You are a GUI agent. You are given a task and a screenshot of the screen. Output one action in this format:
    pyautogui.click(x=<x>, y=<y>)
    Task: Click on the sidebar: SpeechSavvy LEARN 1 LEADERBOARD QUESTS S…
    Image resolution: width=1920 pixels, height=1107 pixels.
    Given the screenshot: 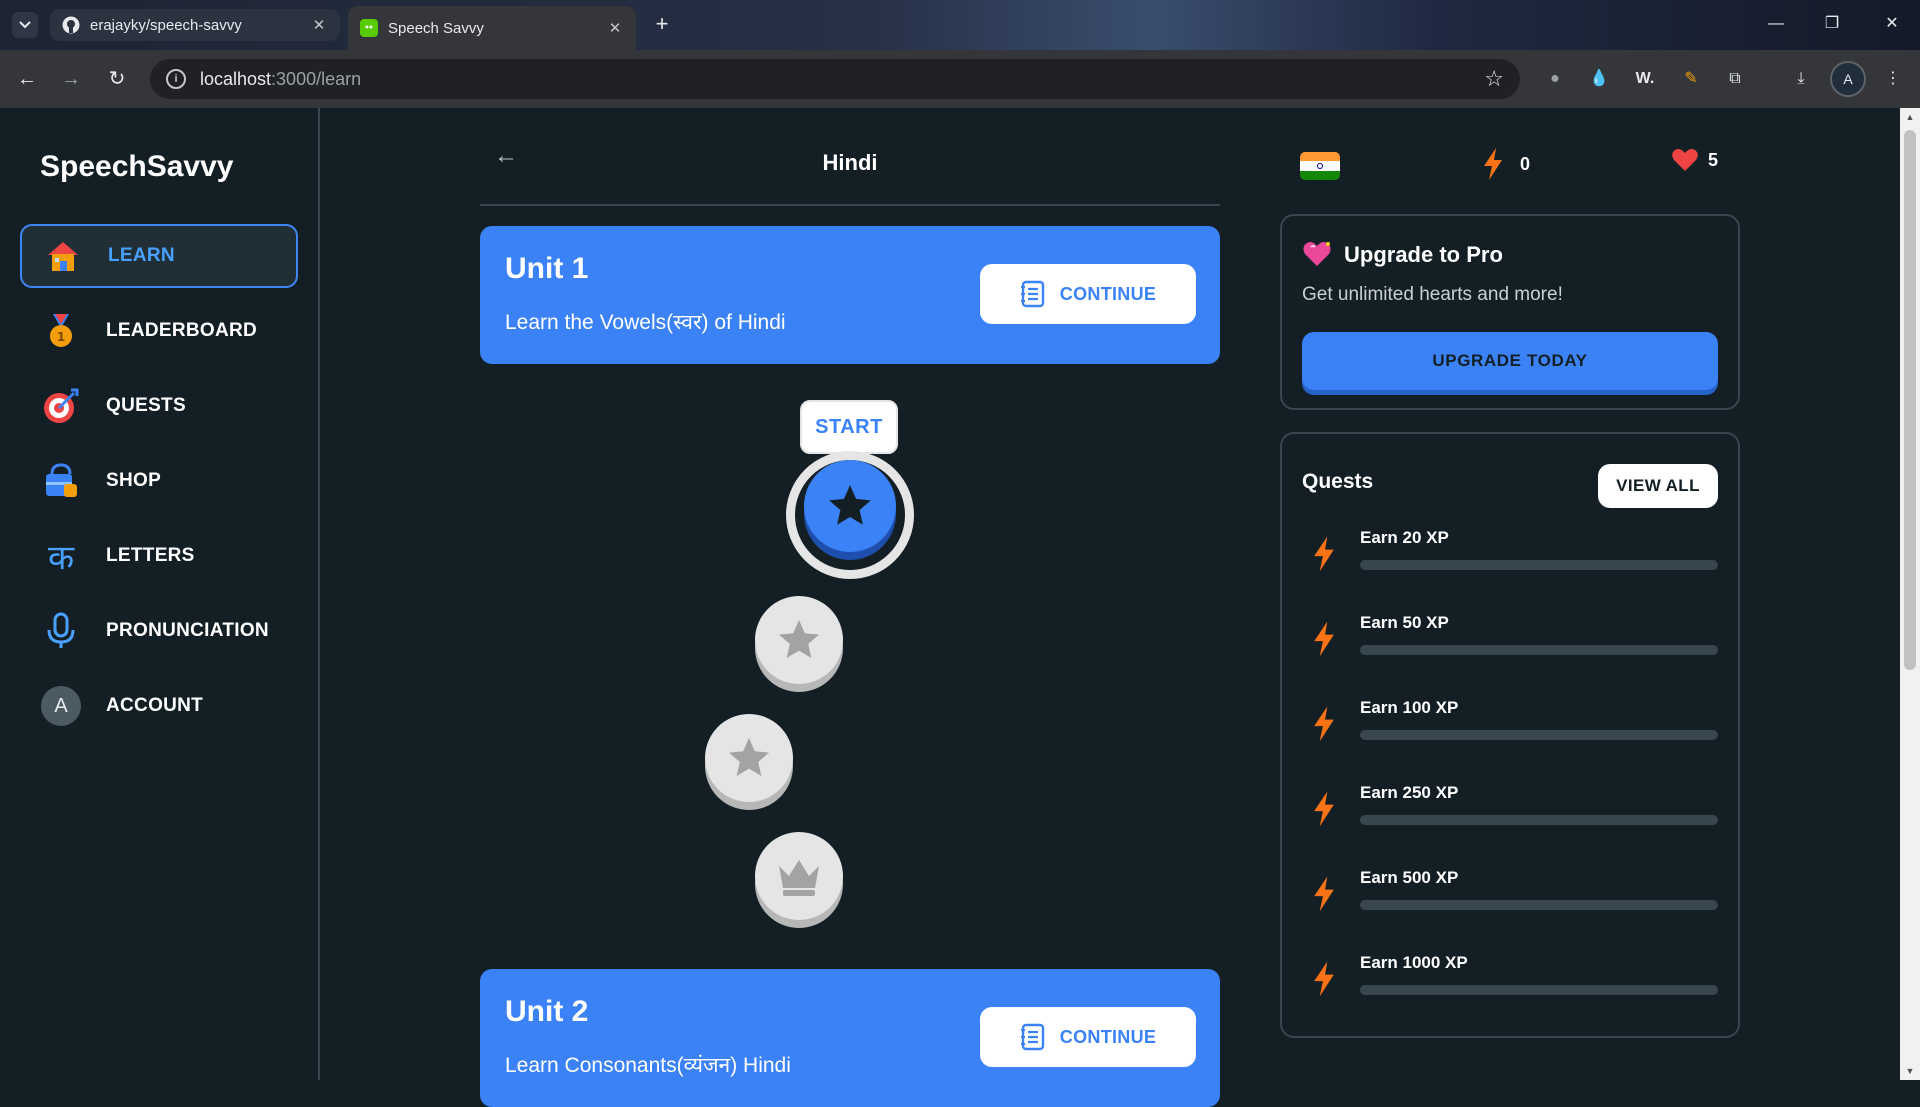 What is the action you would take?
    pyautogui.click(x=160, y=594)
    